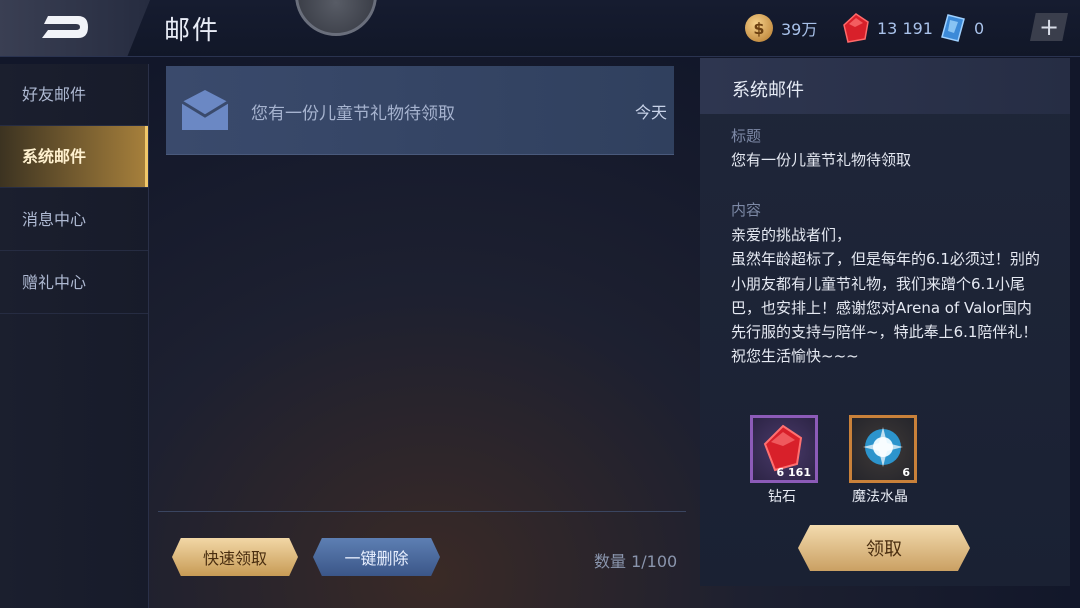  I want to click on reward-magic-crystal: 6, so click(883, 449).